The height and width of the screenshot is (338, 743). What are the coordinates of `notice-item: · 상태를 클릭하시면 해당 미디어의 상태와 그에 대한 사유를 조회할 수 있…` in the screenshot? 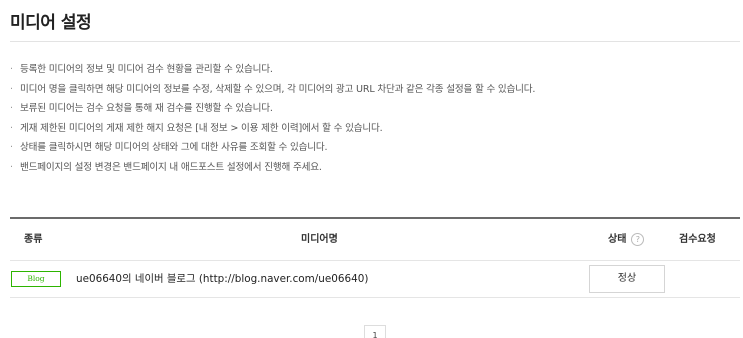 It's located at (272, 148).